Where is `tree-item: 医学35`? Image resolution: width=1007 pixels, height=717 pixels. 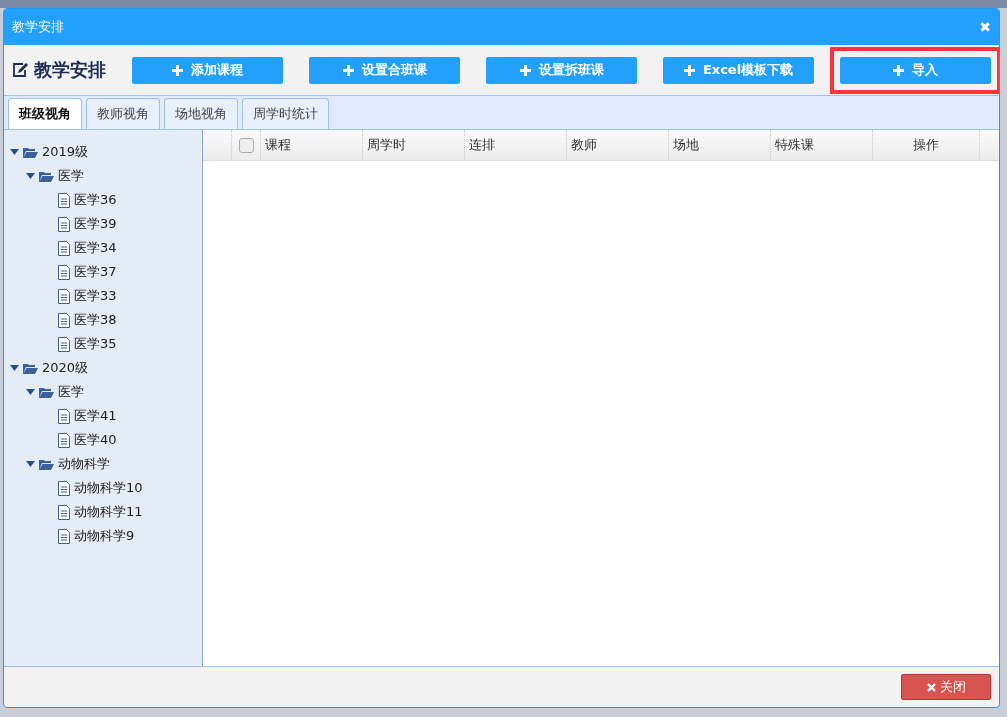 tree-item: 医学35 is located at coordinates (103, 344).